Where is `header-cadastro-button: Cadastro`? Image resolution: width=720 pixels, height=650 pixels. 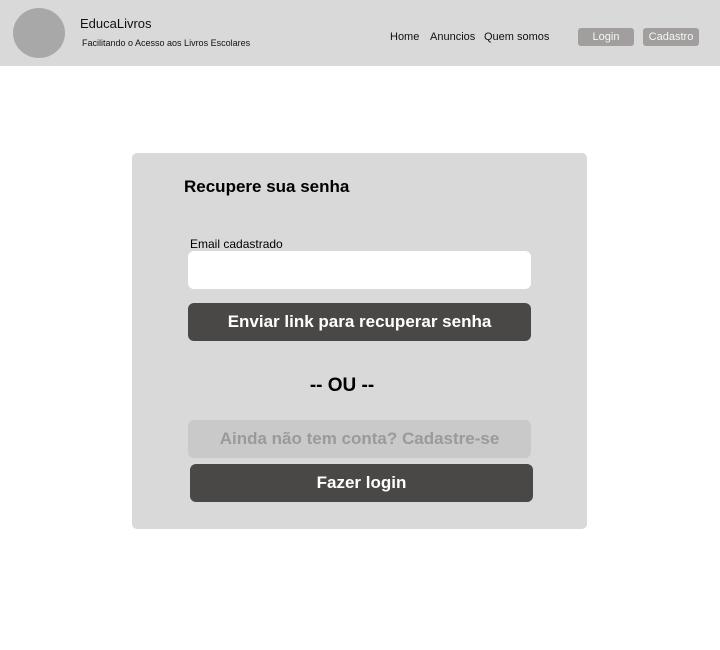 header-cadastro-button: Cadastro is located at coordinates (671, 37).